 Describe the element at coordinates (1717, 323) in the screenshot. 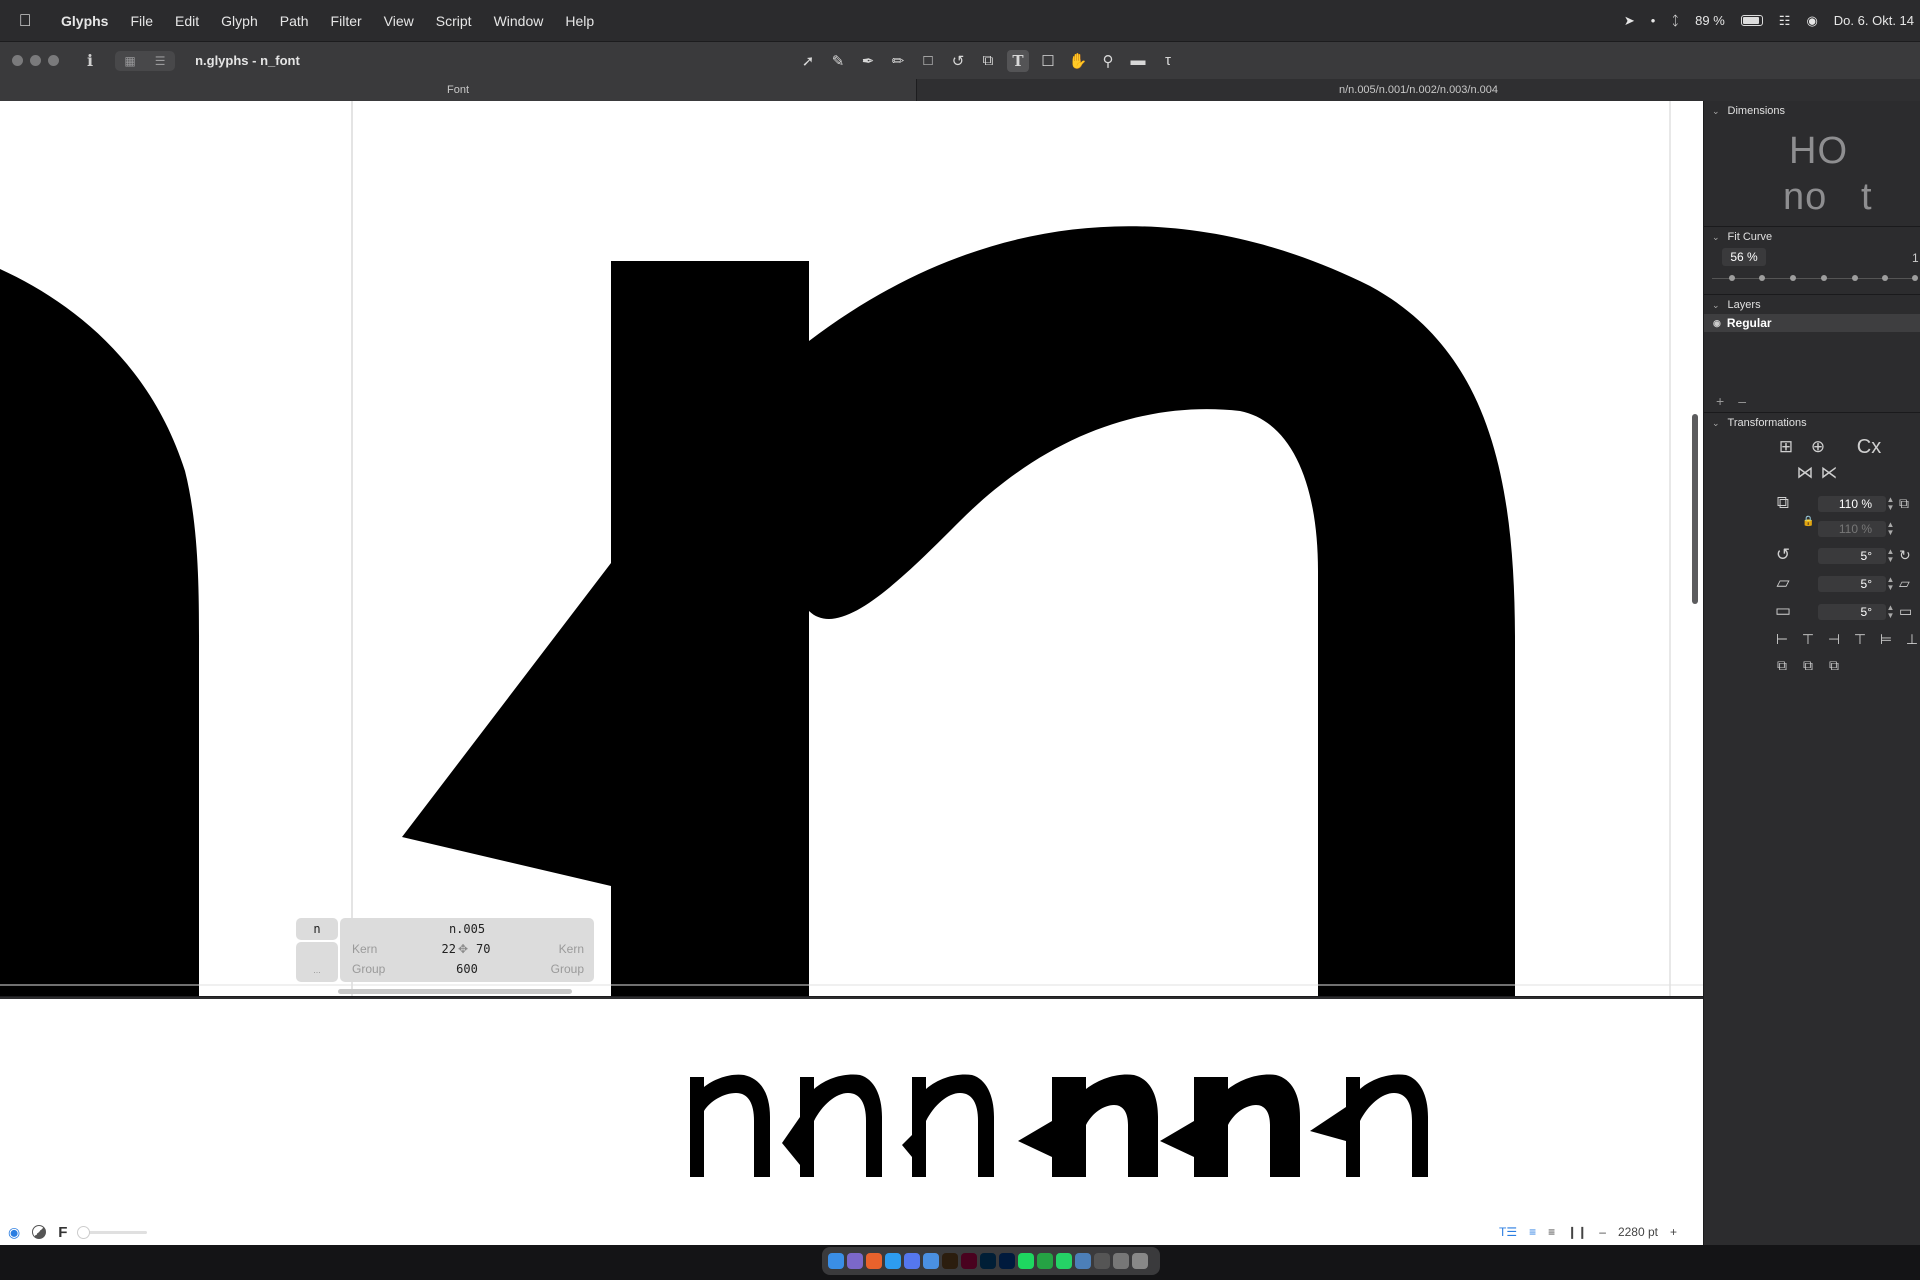

I see `layer-eye-icon: ◉` at that location.